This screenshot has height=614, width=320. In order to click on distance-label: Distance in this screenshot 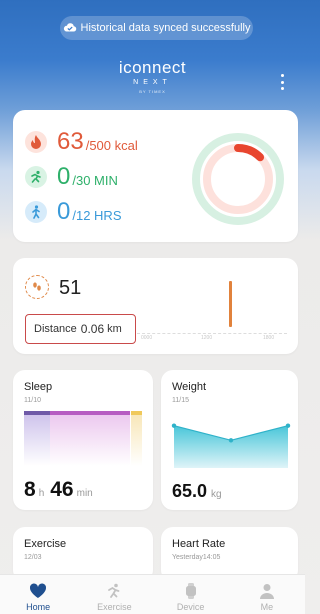, I will do `click(55, 329)`.